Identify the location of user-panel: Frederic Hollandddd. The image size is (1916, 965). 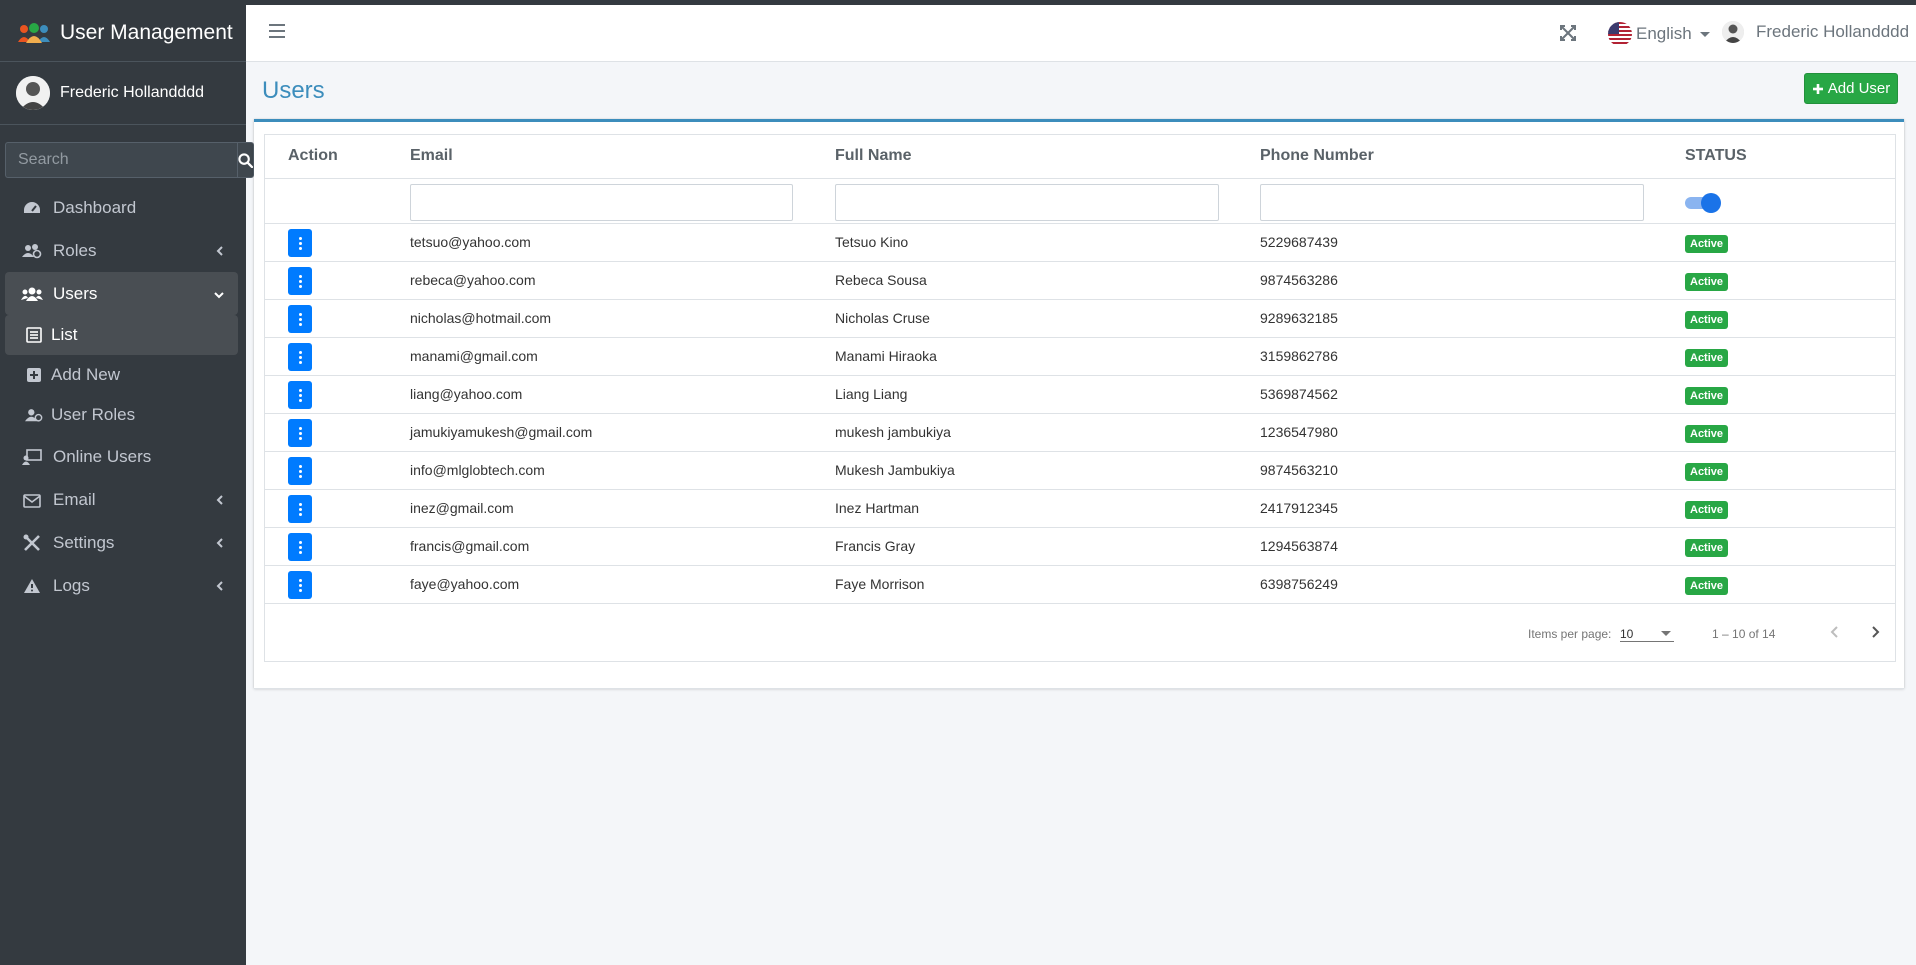
(123, 93).